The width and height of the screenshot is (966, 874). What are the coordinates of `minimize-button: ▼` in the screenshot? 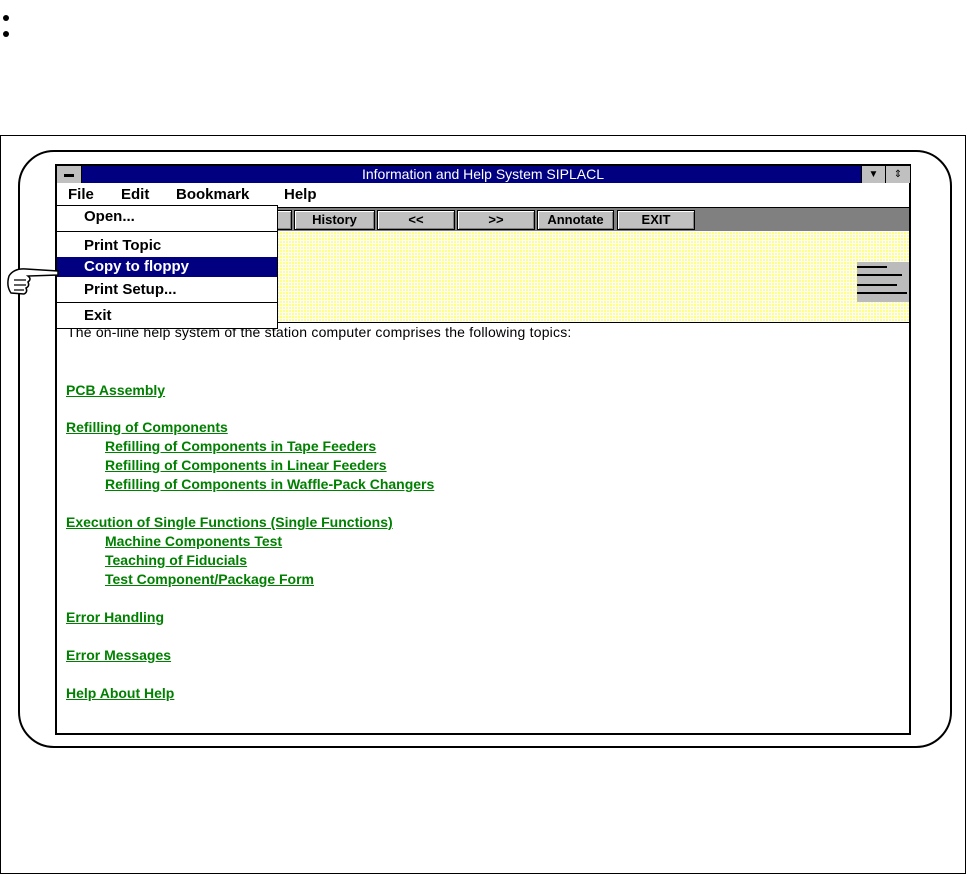 It's located at (873, 174).